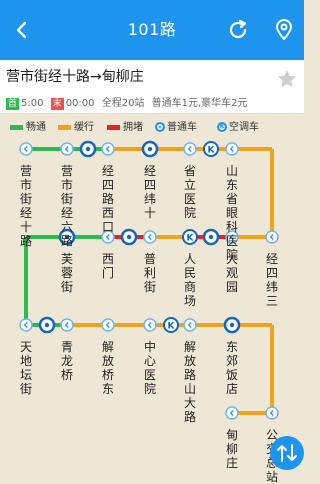 Image resolution: width=320 pixels, height=484 pixels. I want to click on station-label: 西门, so click(108, 266).